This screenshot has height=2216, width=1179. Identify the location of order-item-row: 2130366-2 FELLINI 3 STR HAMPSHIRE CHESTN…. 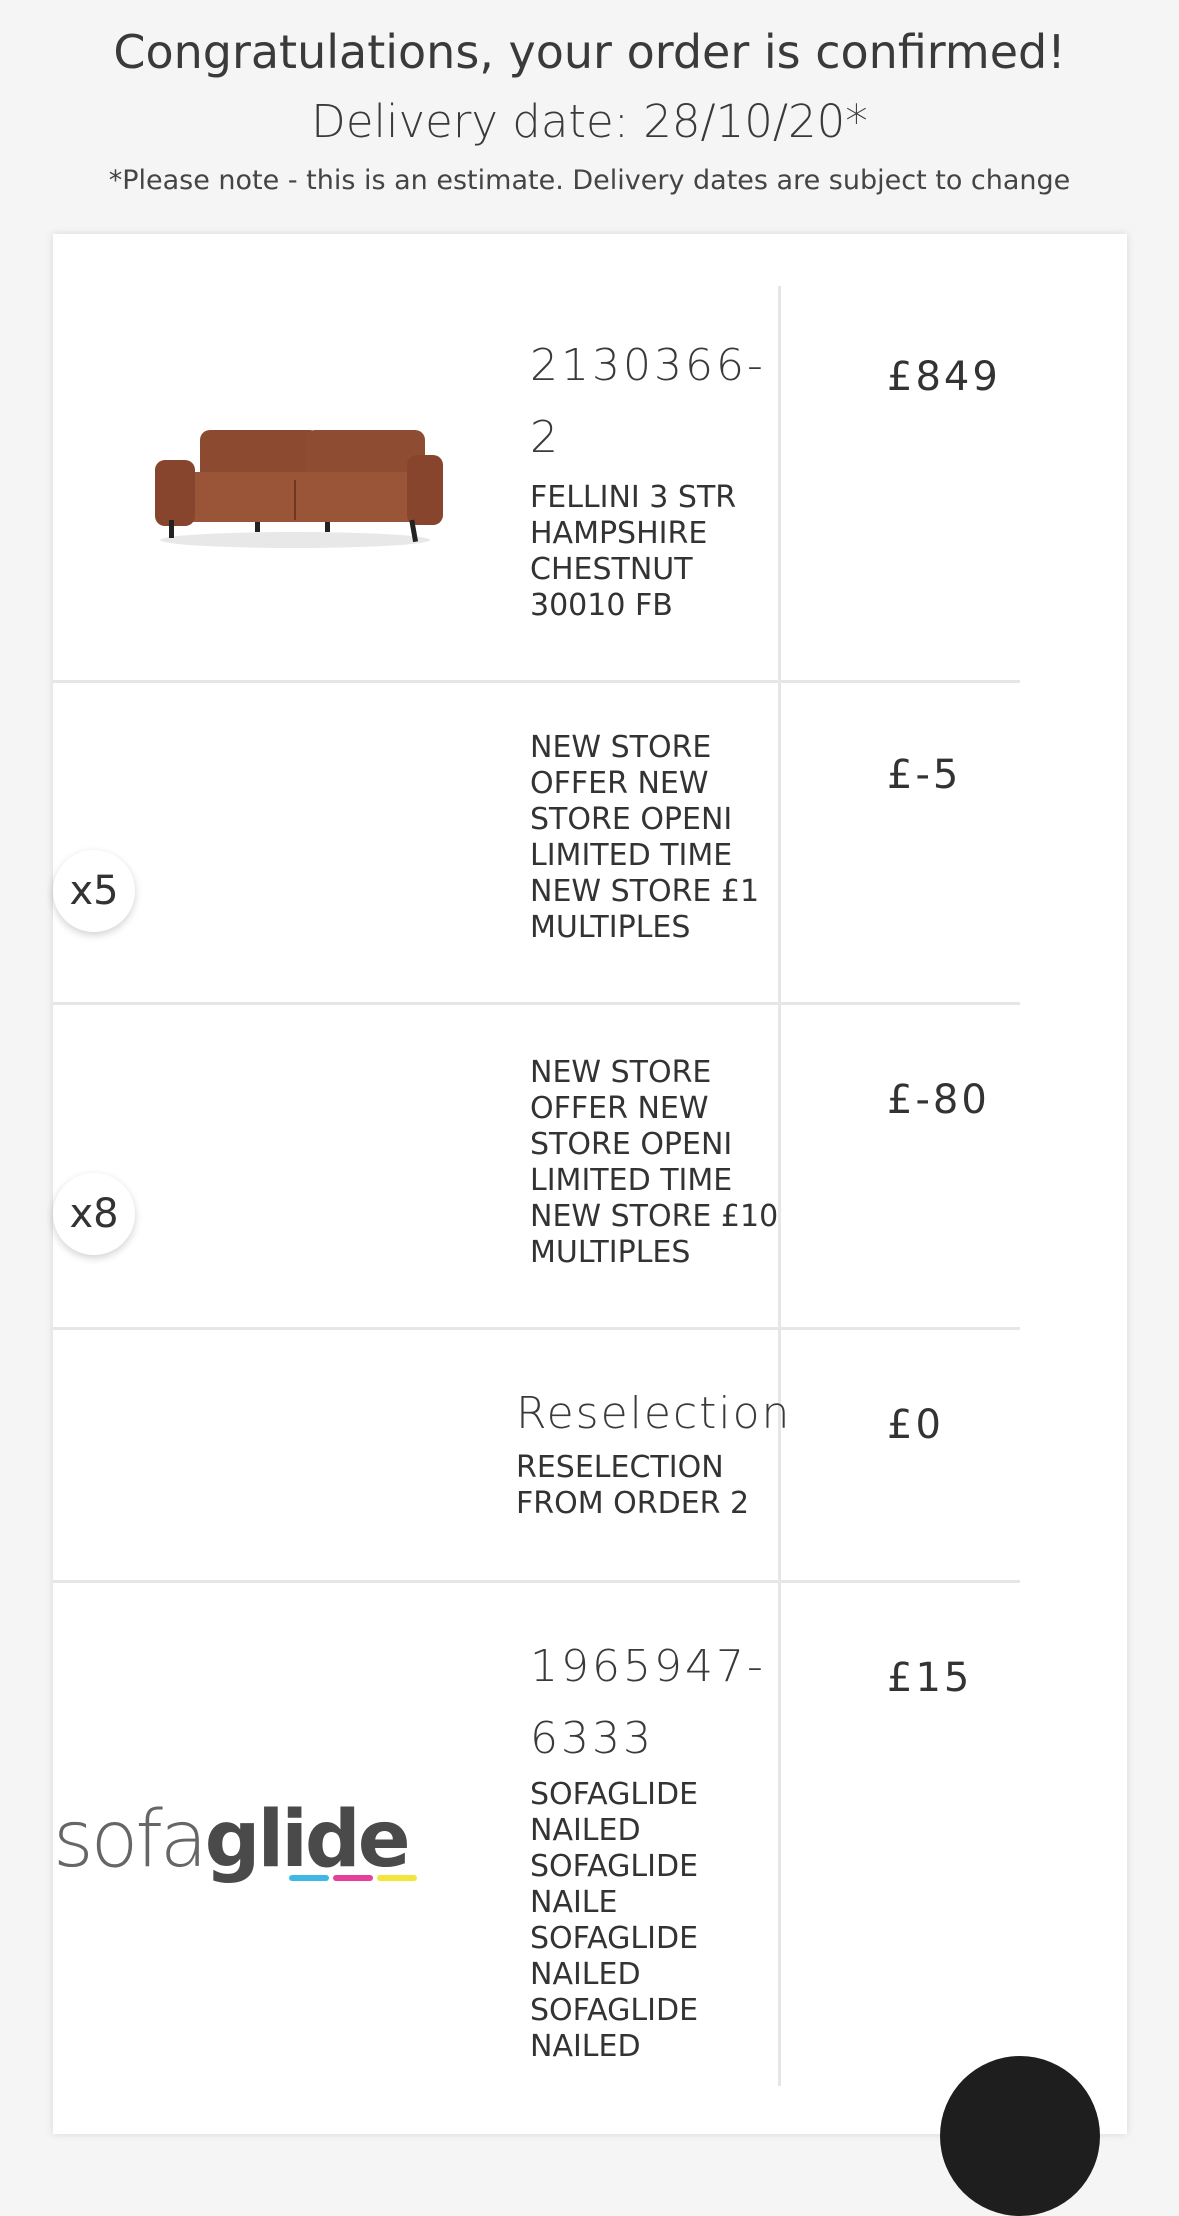
(536, 484).